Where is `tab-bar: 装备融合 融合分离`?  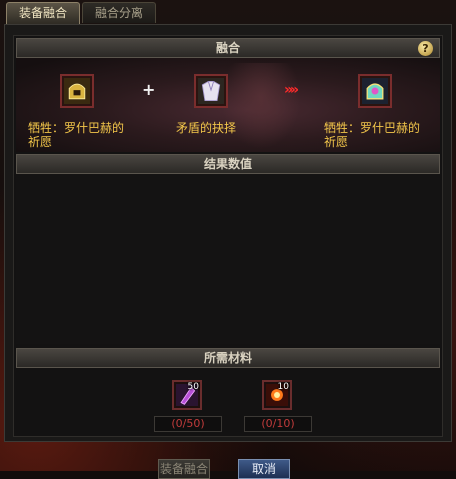 tab-bar: 装备融合 融合分离 is located at coordinates (82, 13).